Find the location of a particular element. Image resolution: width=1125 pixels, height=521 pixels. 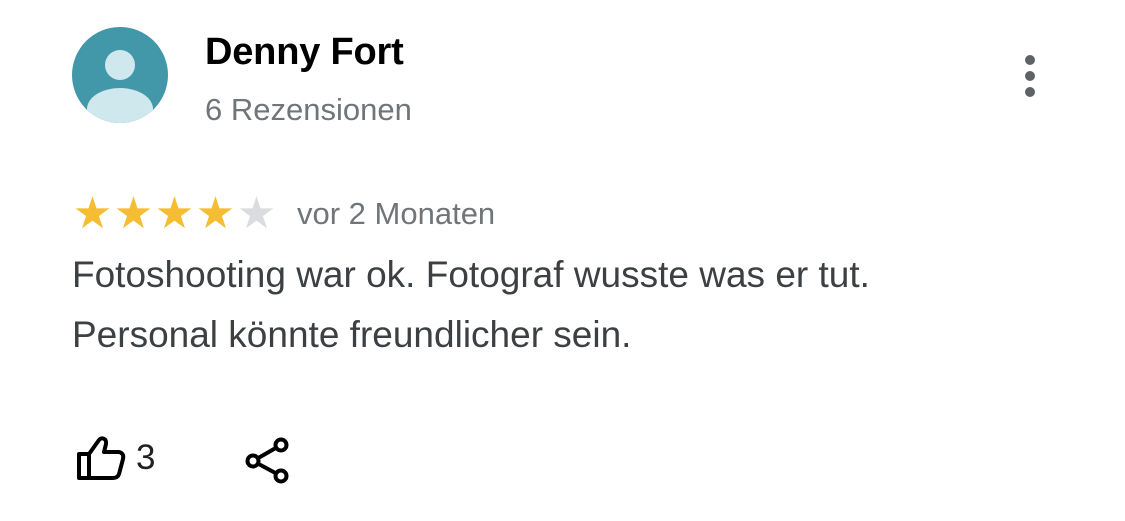

share-icon is located at coordinates (267, 460).